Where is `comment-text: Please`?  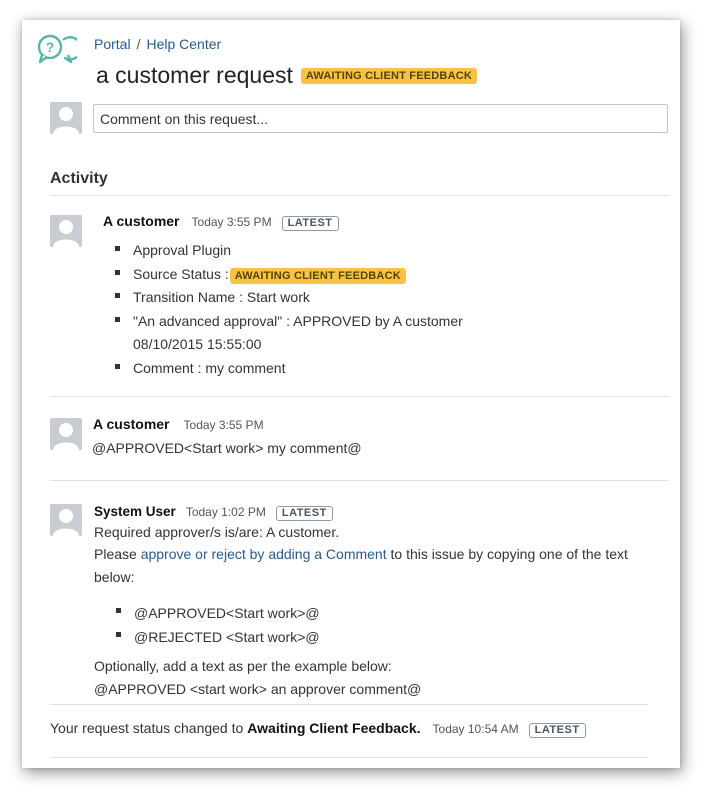 comment-text: Please is located at coordinates (117, 554).